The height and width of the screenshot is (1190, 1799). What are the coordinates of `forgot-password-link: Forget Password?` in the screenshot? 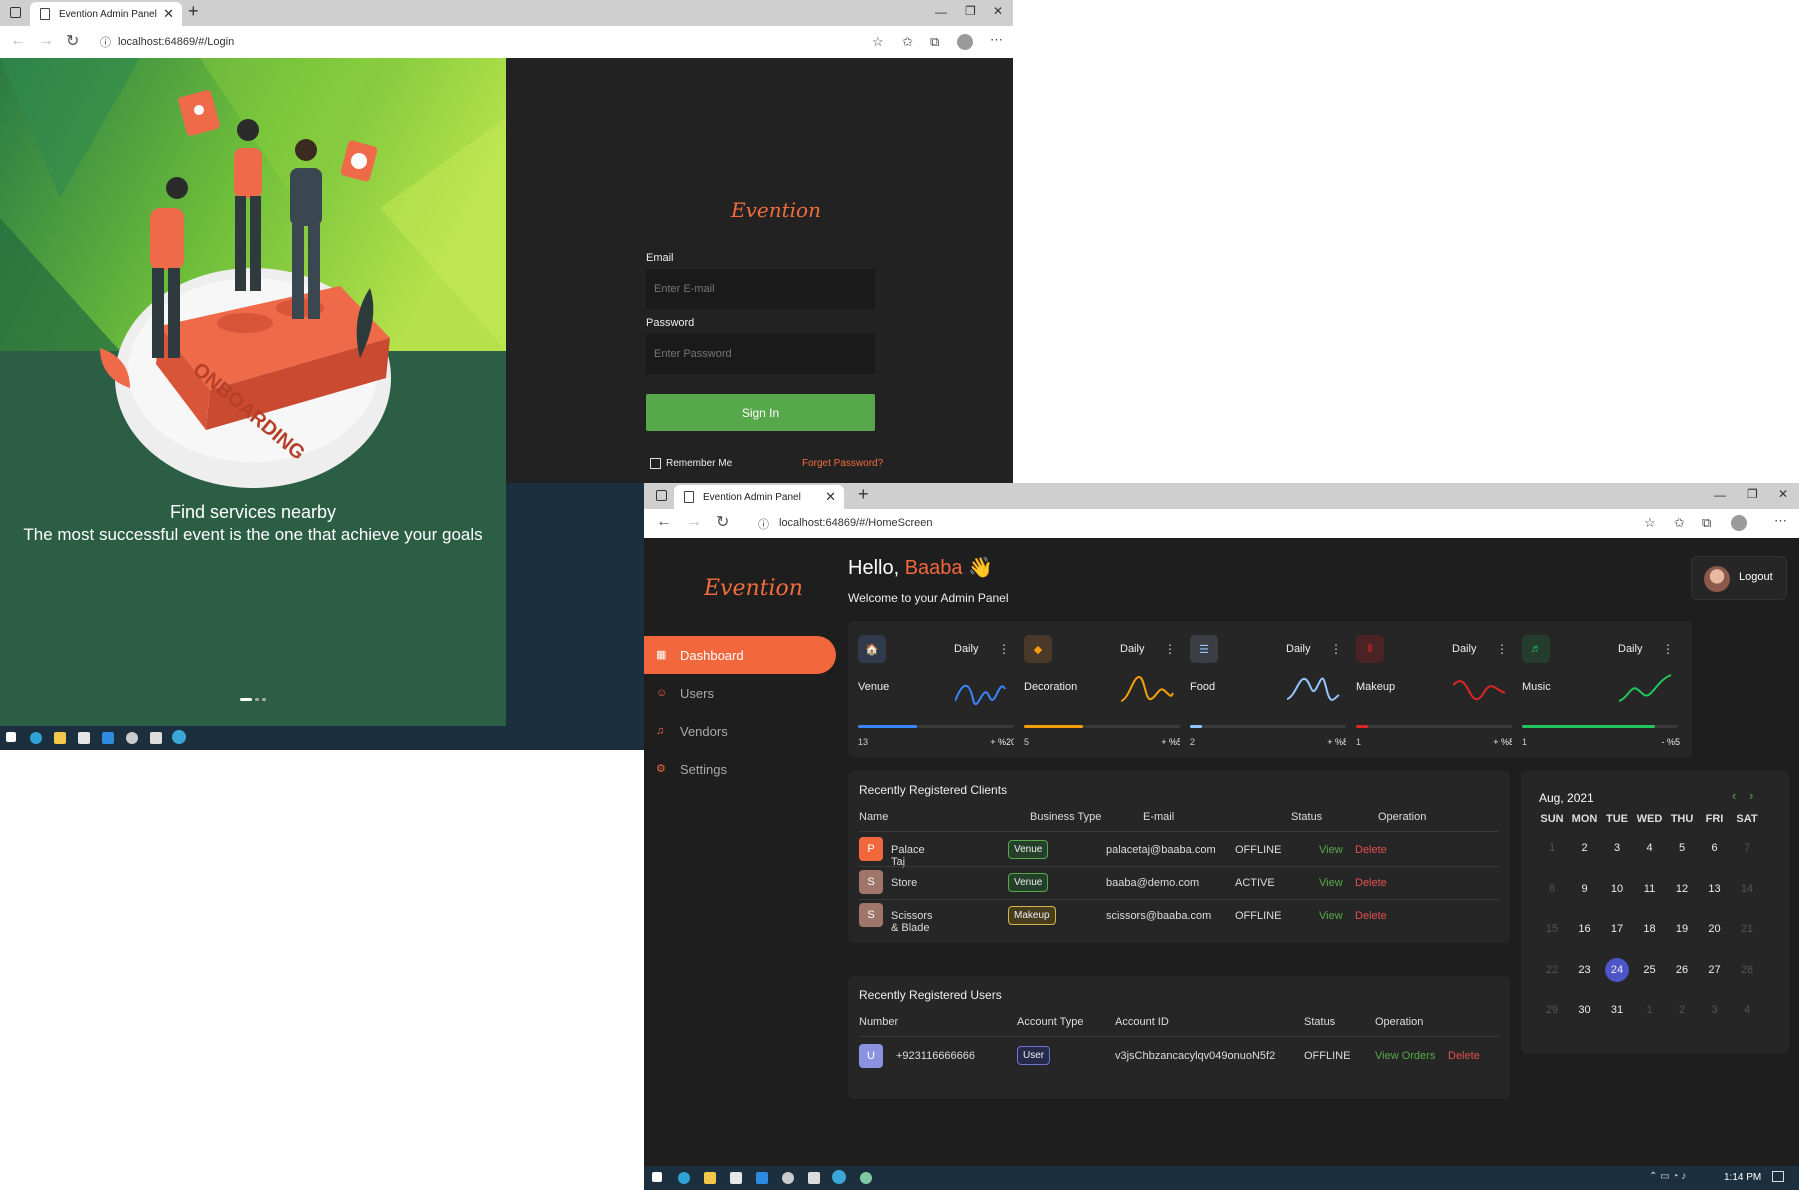 It's located at (842, 463).